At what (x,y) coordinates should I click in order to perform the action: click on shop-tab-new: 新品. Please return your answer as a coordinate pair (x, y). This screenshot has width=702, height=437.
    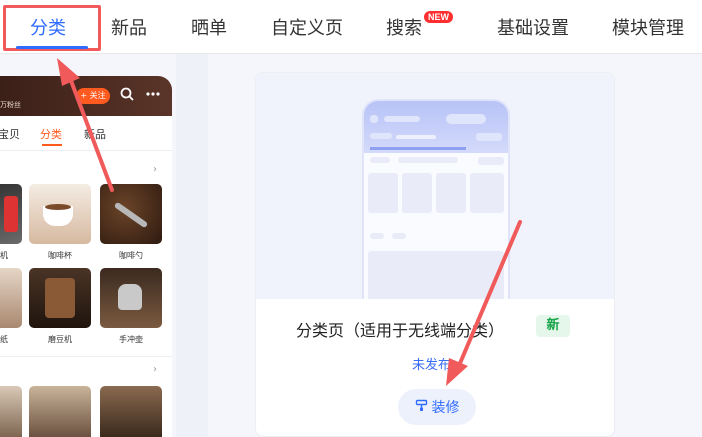
    Looking at the image, I should click on (95, 134).